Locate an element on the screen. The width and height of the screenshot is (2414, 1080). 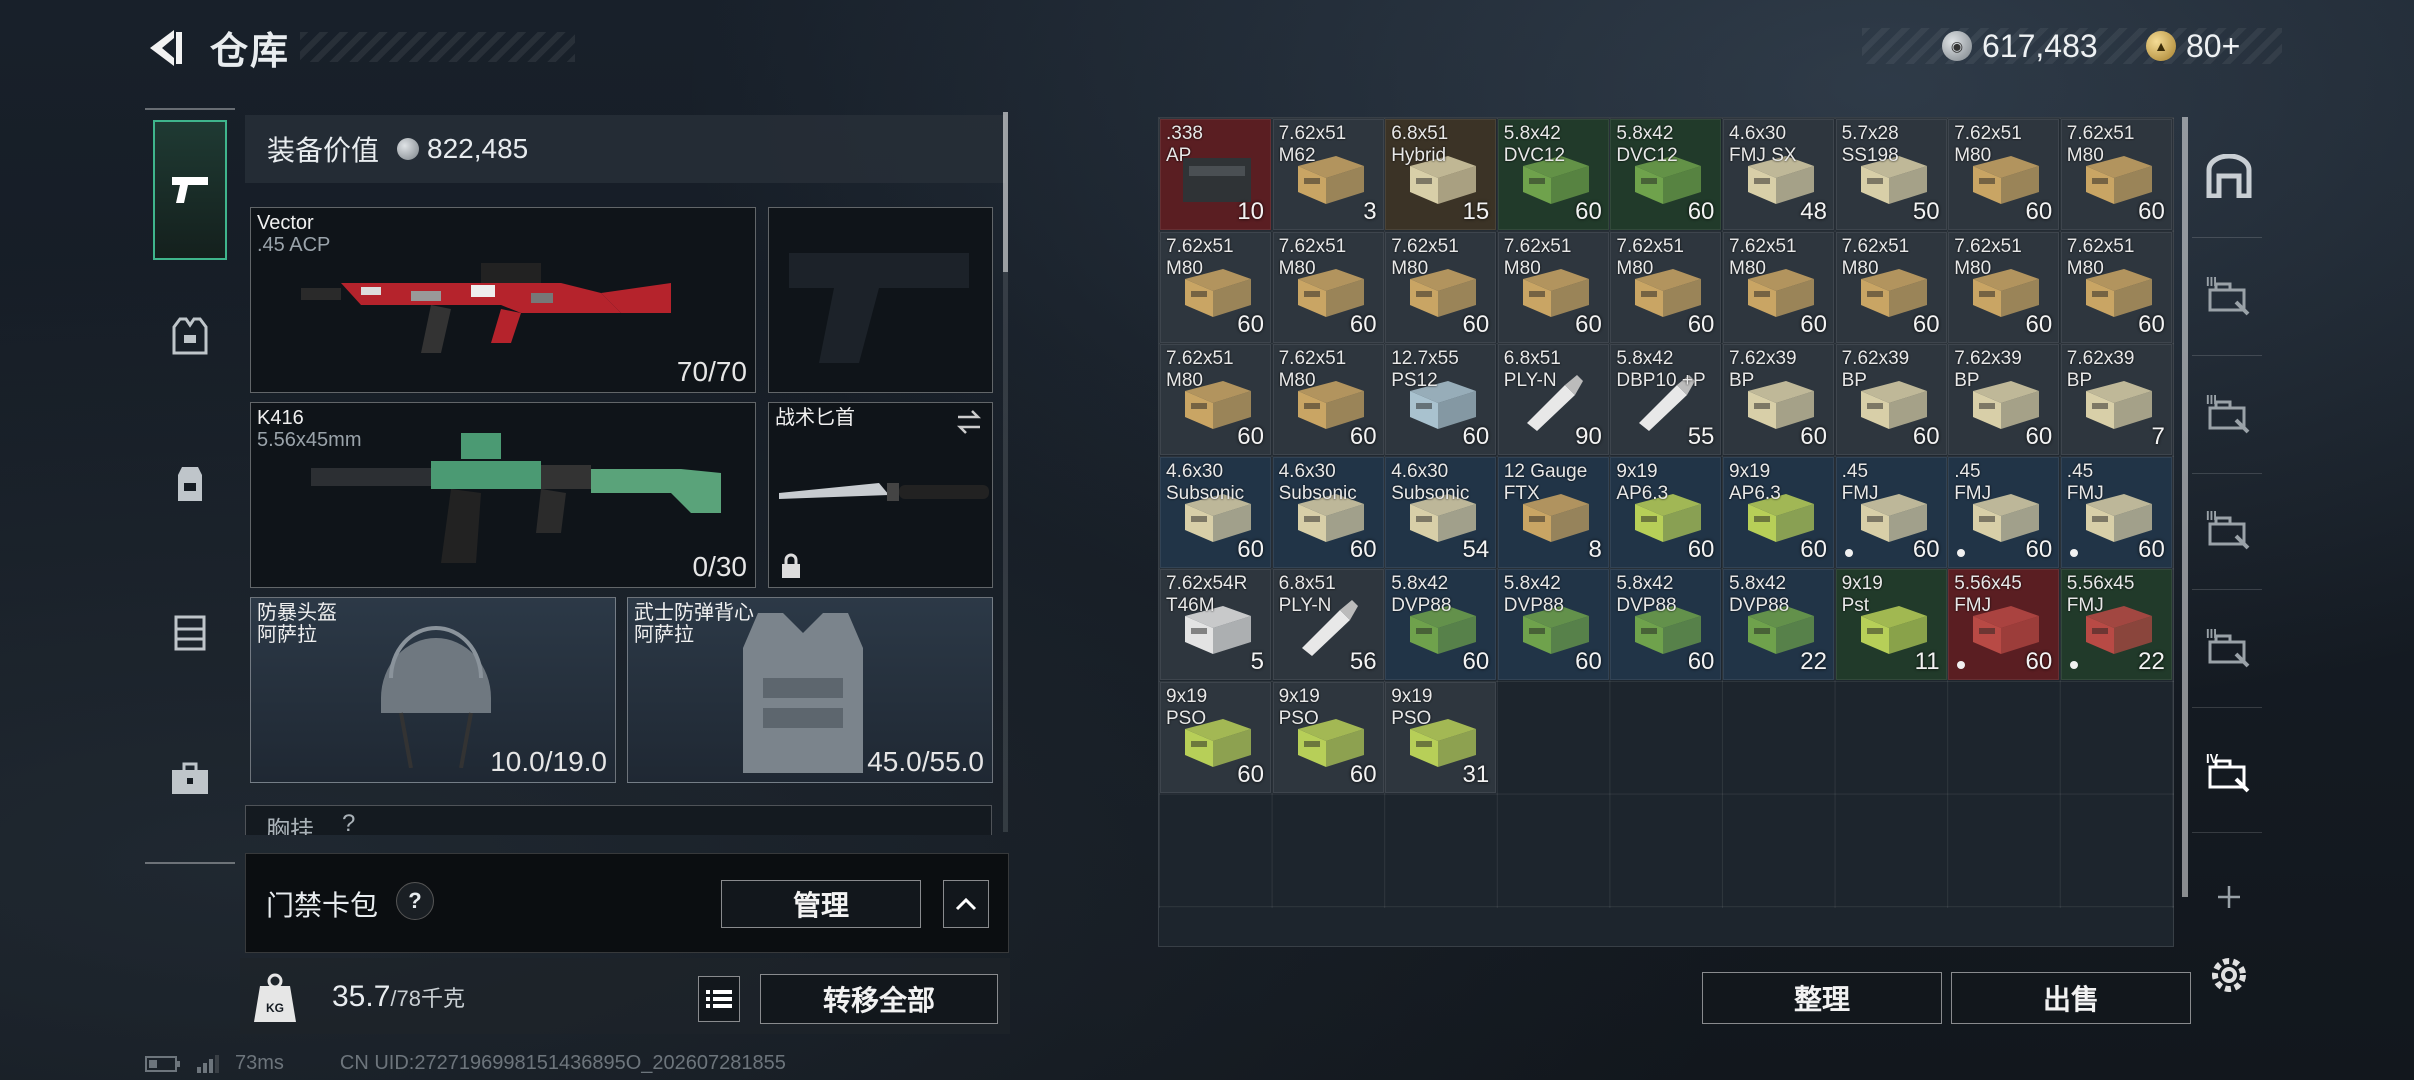
back-button is located at coordinates (166, 48).